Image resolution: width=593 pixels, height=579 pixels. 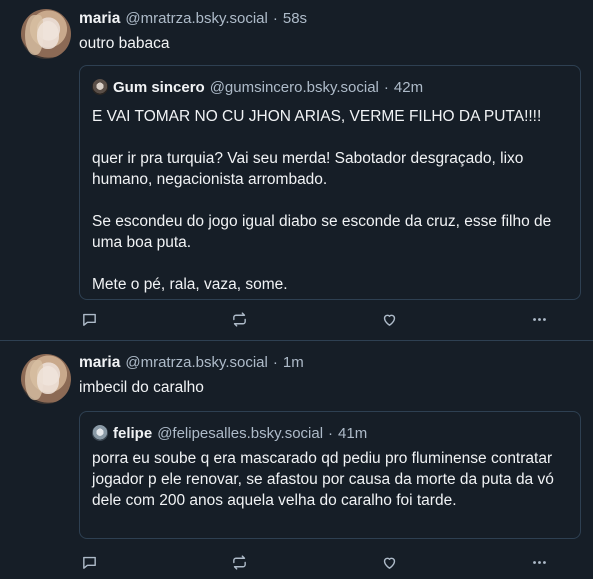 What do you see at coordinates (132, 433) in the screenshot?
I see `quote-author-name: felipe` at bounding box center [132, 433].